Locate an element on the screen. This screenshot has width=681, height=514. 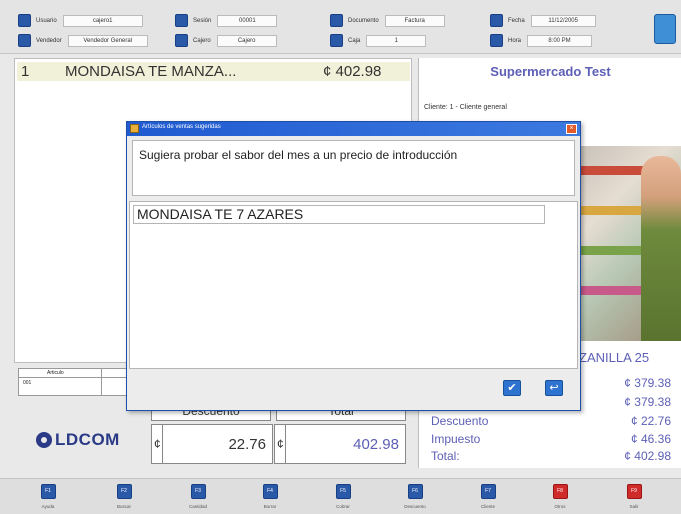
document-icon is located at coordinates (336, 20).